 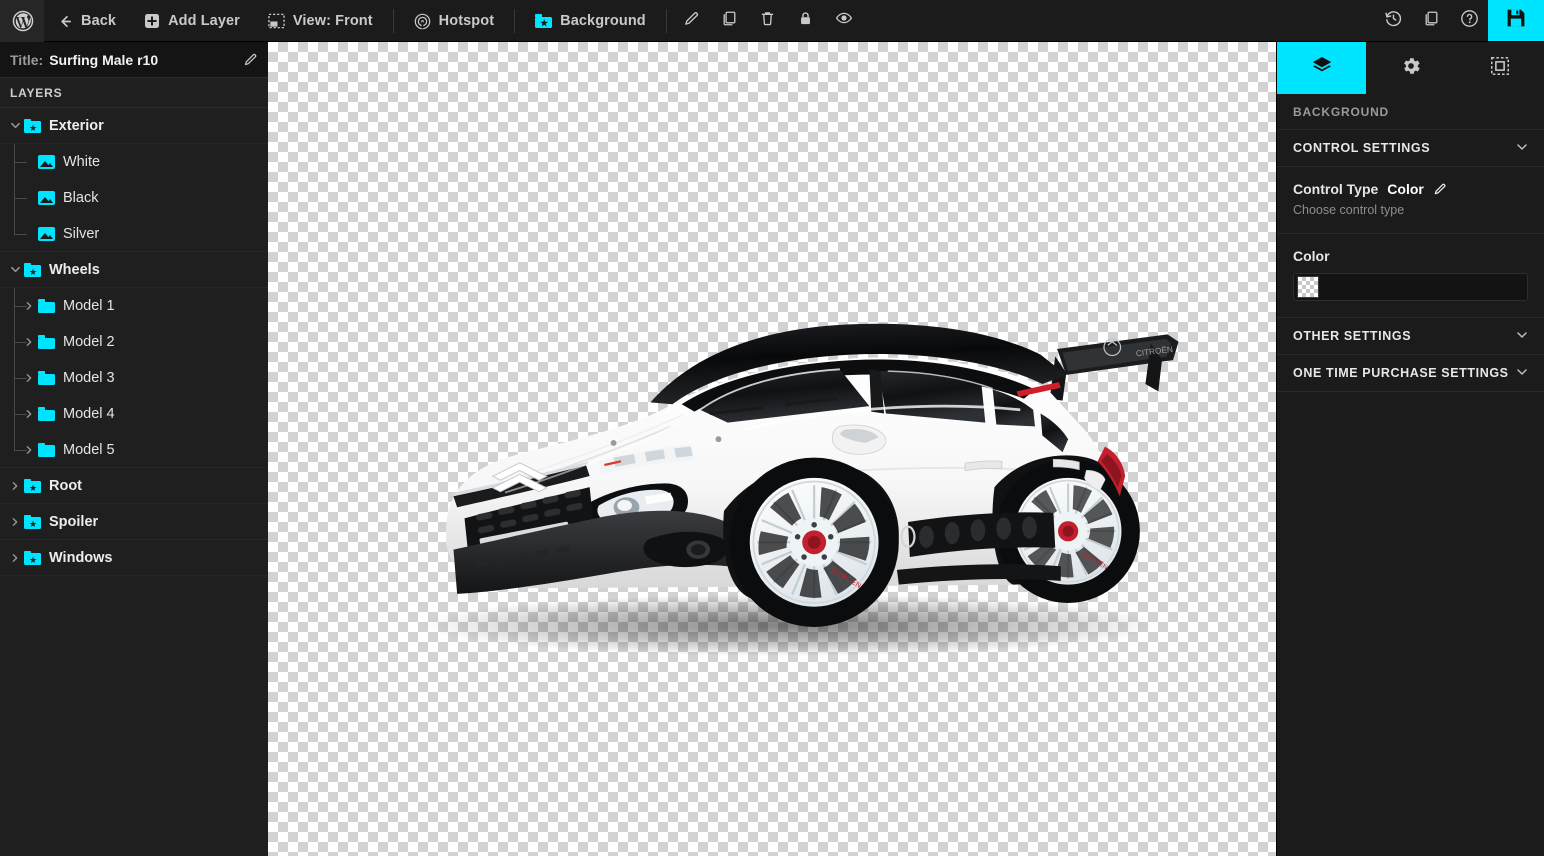 What do you see at coordinates (134, 450) in the screenshot?
I see `layer-row-model-5: Model 5` at bounding box center [134, 450].